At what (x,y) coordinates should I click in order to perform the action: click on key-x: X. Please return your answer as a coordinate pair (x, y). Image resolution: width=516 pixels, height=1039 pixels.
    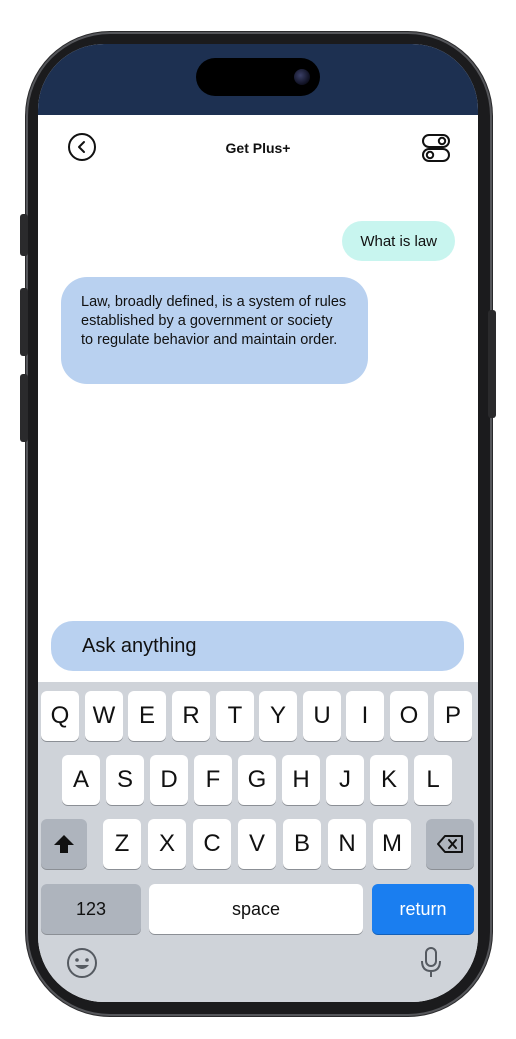
    Looking at the image, I should click on (167, 844).